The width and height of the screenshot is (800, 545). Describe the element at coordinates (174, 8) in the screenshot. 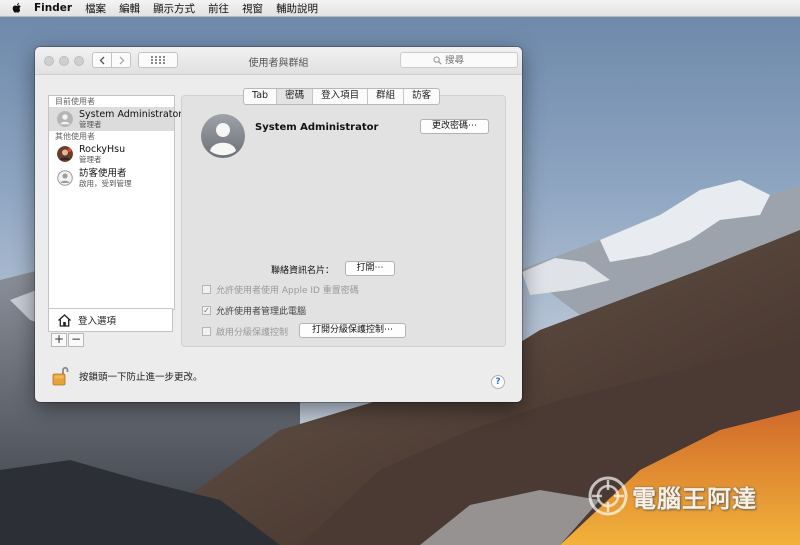

I see `menu-view: 顯示方式` at that location.